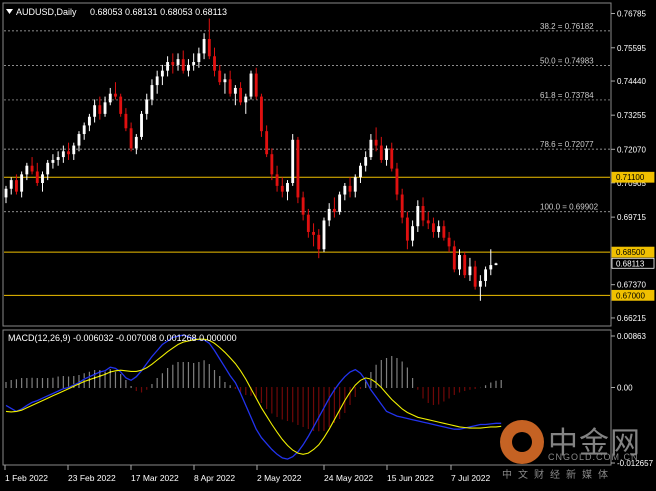 The image size is (656, 491). I want to click on current-price-label: 0.68113, so click(630, 263).